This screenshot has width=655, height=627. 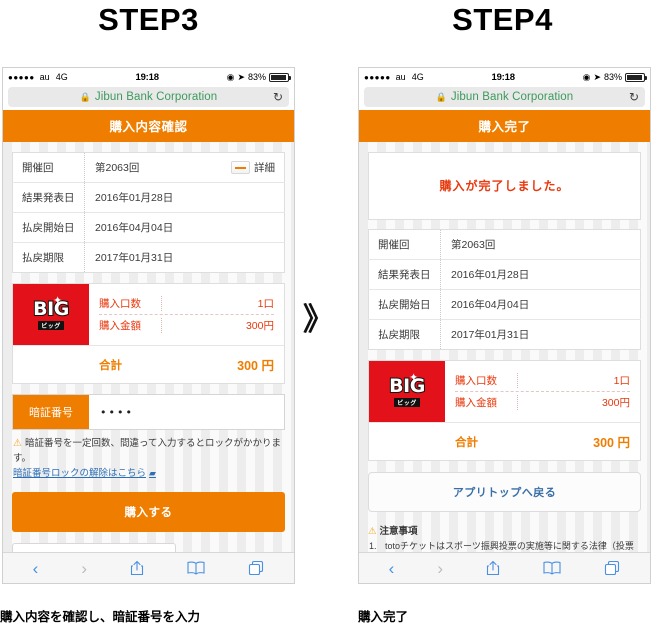 I want to click on url-host-label: Jibun Bank Corporation, so click(x=156, y=97).